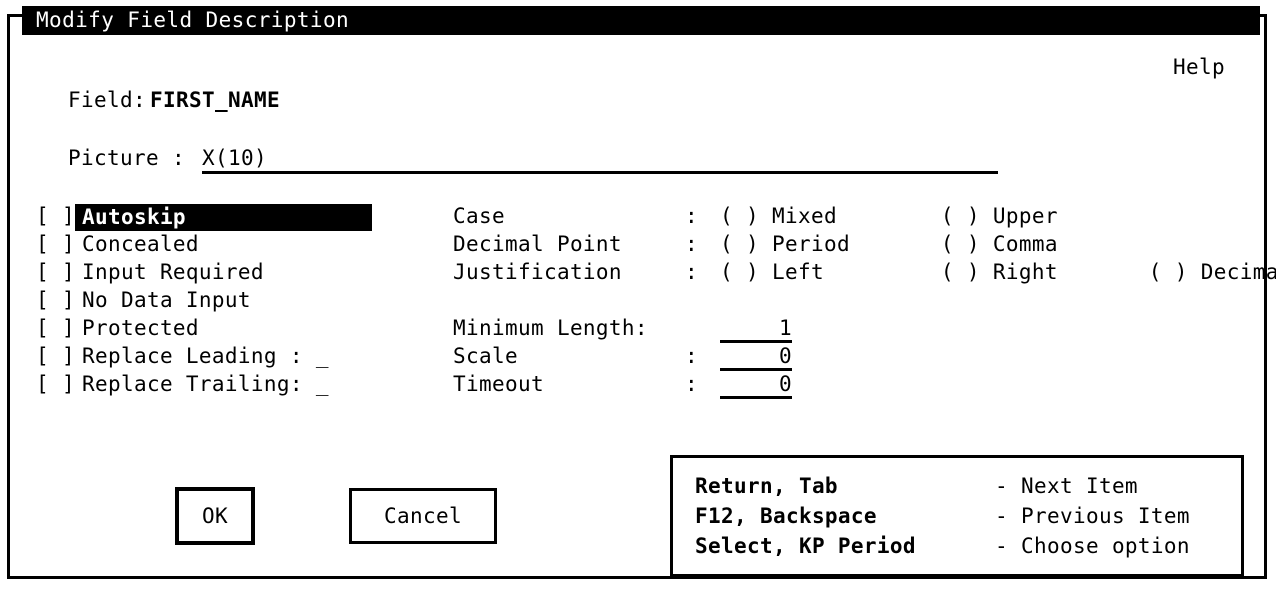 The image size is (1276, 596). I want to click on value-label: Scale, so click(485, 356).